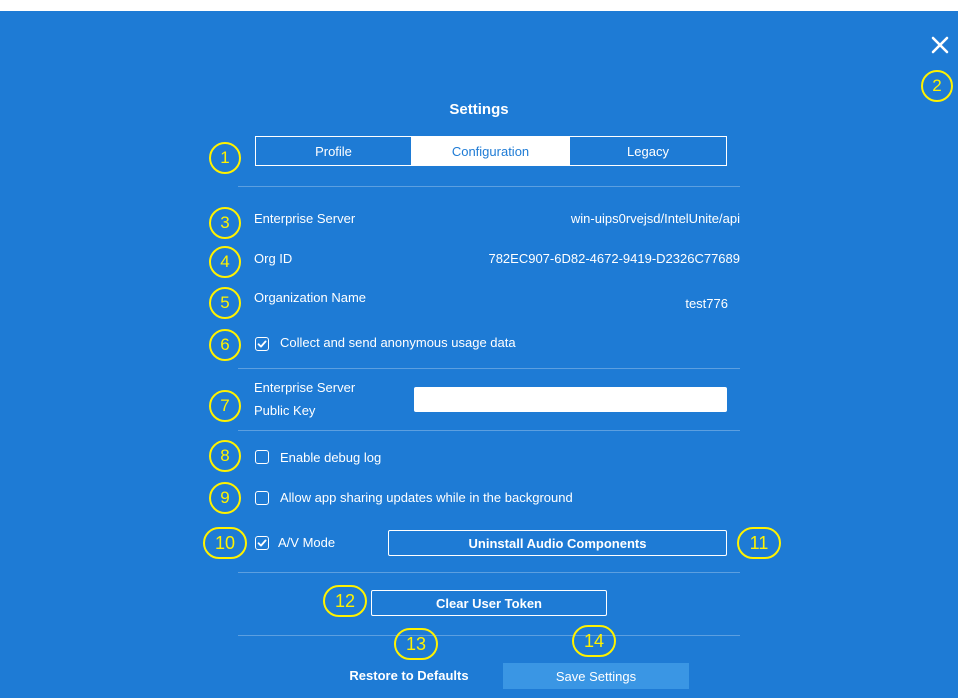 The height and width of the screenshot is (698, 958). I want to click on org-name-value: test776, so click(706, 303).